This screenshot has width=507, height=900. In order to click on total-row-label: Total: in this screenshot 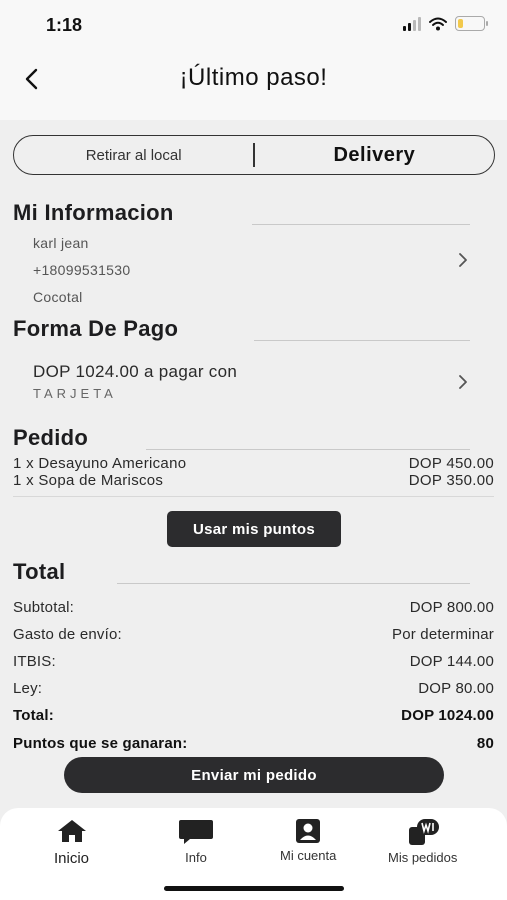, I will do `click(33, 715)`.